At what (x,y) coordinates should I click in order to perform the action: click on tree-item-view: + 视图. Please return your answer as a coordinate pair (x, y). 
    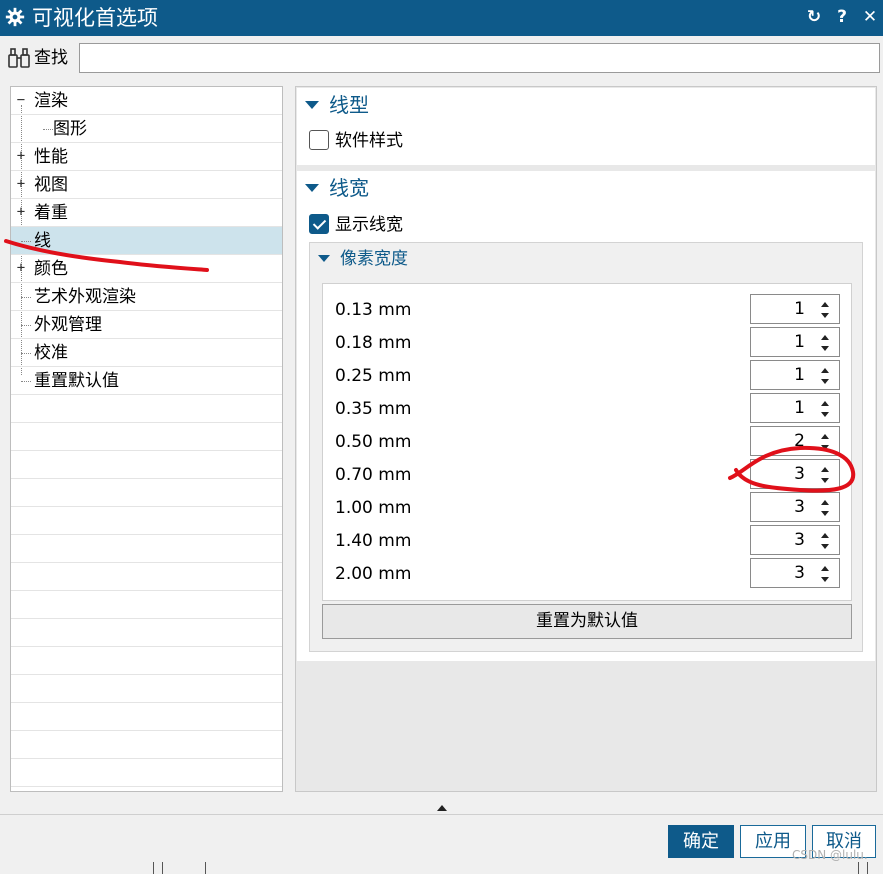
    Looking at the image, I should click on (146, 185).